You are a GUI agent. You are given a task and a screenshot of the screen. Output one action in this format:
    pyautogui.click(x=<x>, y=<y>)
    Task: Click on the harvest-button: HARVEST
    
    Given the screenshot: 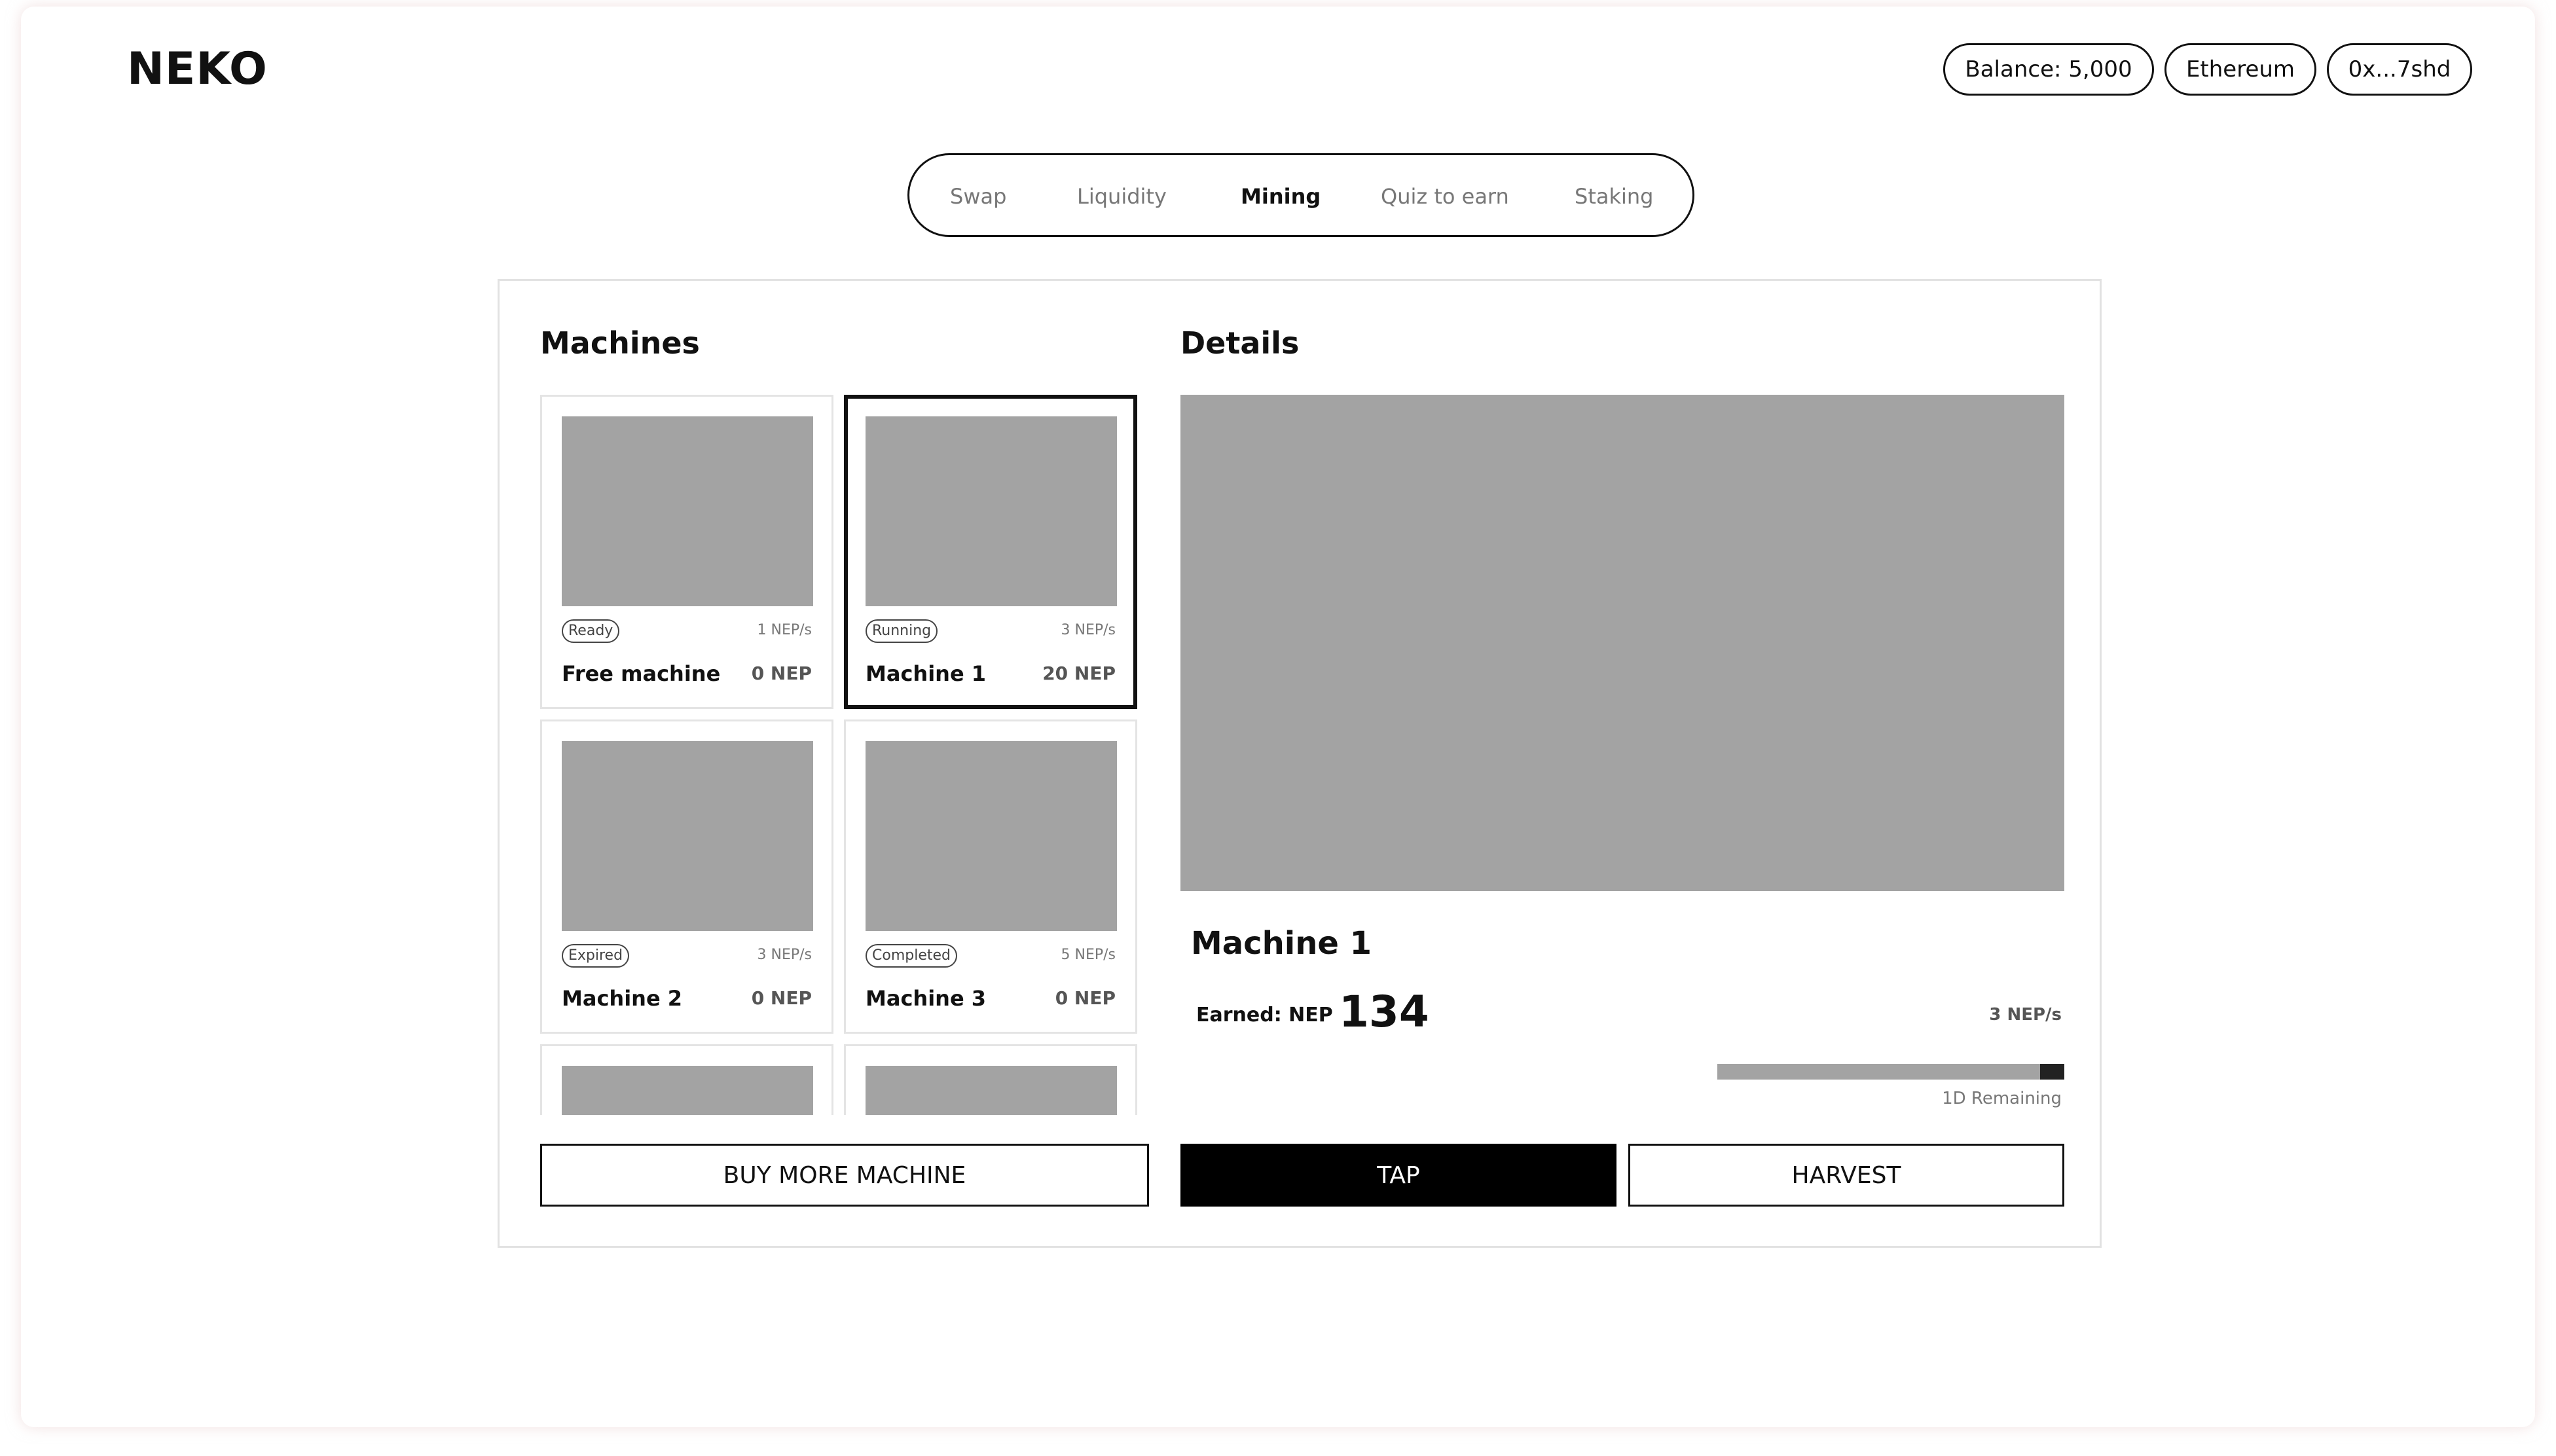 What is the action you would take?
    pyautogui.click(x=1846, y=1175)
    